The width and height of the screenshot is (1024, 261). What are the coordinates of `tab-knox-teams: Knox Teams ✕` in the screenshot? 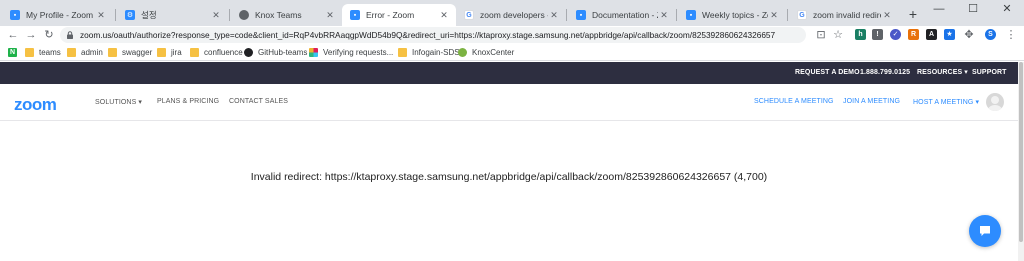 It's located at (286, 15).